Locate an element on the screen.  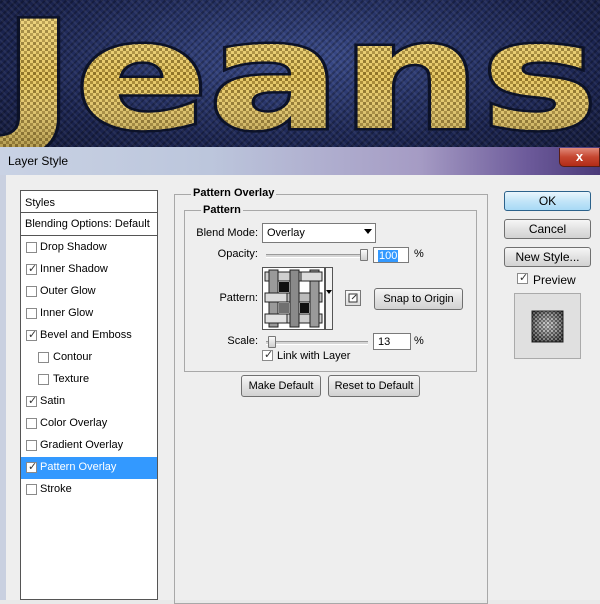
scale-label: Scale: is located at coordinates (242, 341).